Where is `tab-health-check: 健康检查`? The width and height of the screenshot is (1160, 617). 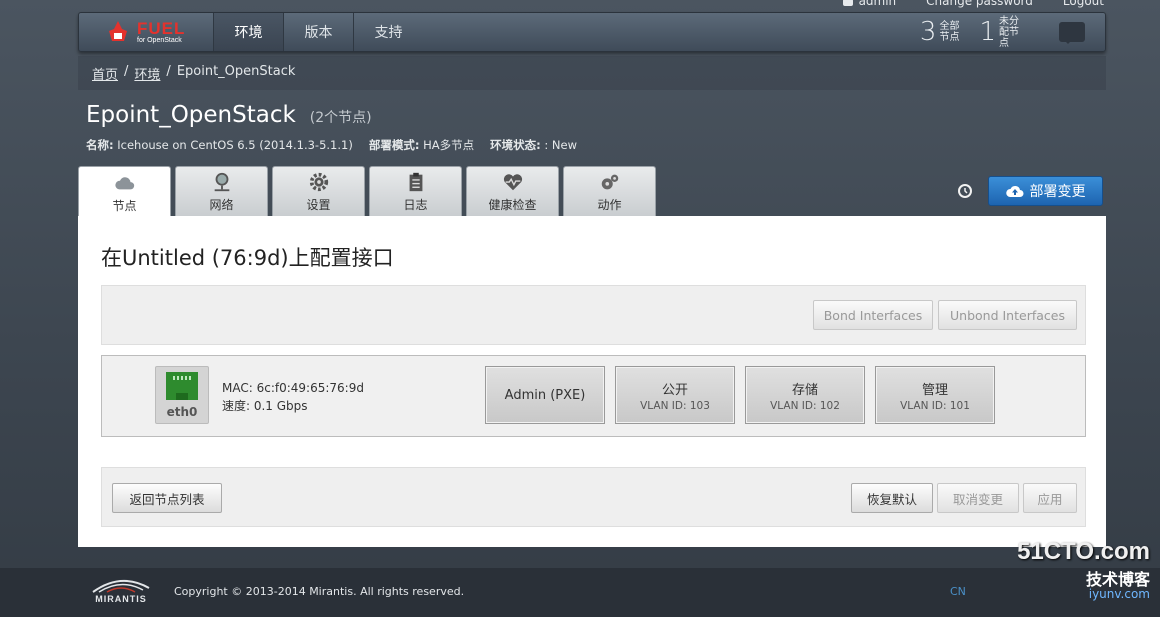
tab-health-check: 健康检查 is located at coordinates (512, 191).